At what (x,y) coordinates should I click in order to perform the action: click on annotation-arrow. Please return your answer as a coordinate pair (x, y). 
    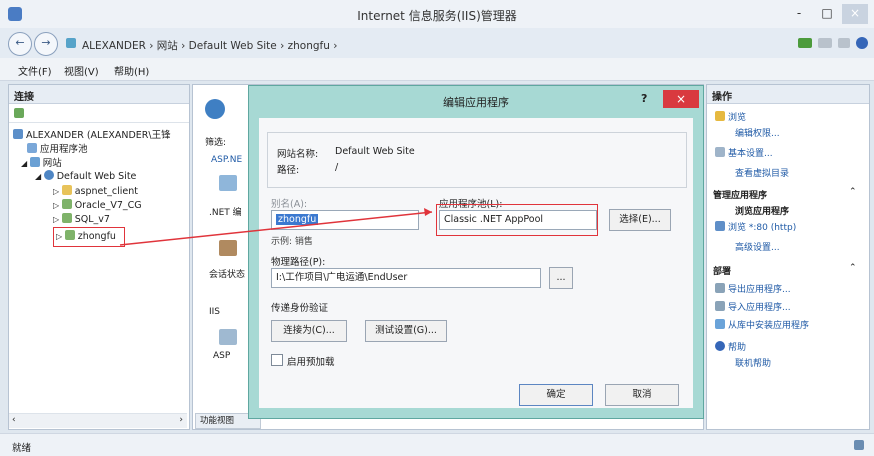
    Looking at the image, I should click on (276, 227).